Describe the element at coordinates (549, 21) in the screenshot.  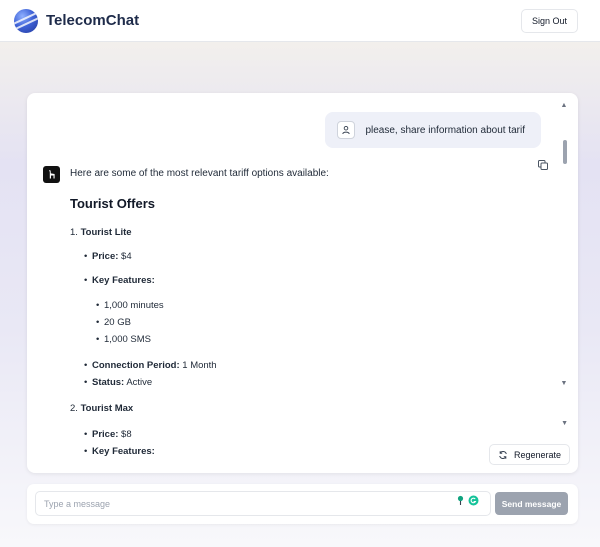
I see `sign-out-button: Sign Out` at that location.